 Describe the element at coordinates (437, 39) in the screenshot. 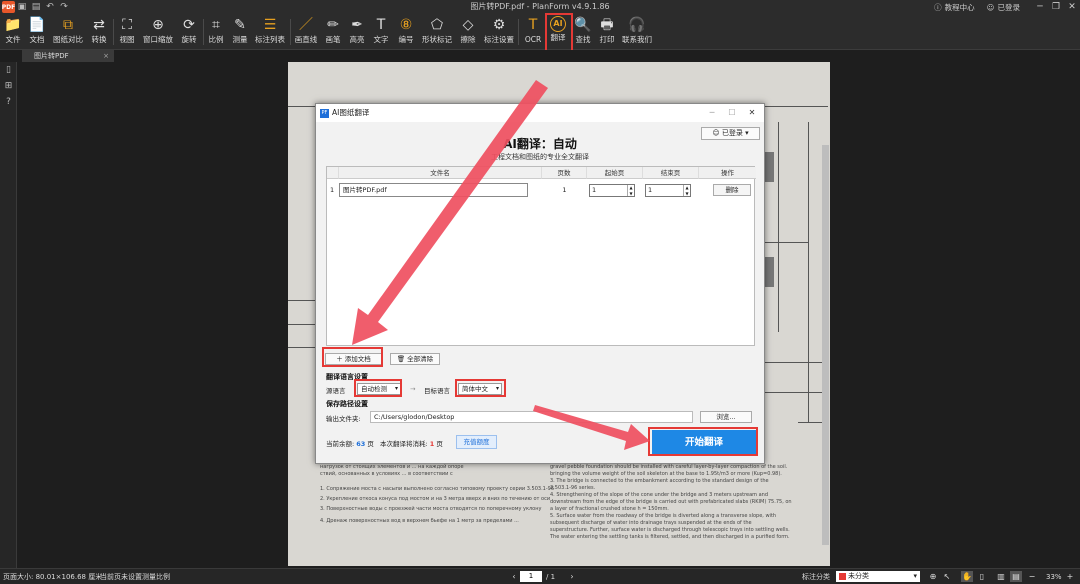

I see `toolbar-shape-mark-label: 形状标记` at that location.